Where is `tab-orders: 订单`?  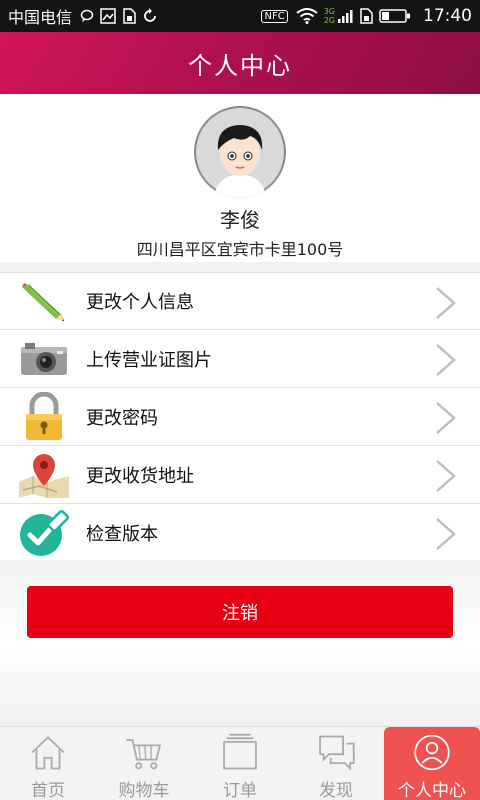 tab-orders: 订单 is located at coordinates (240, 763).